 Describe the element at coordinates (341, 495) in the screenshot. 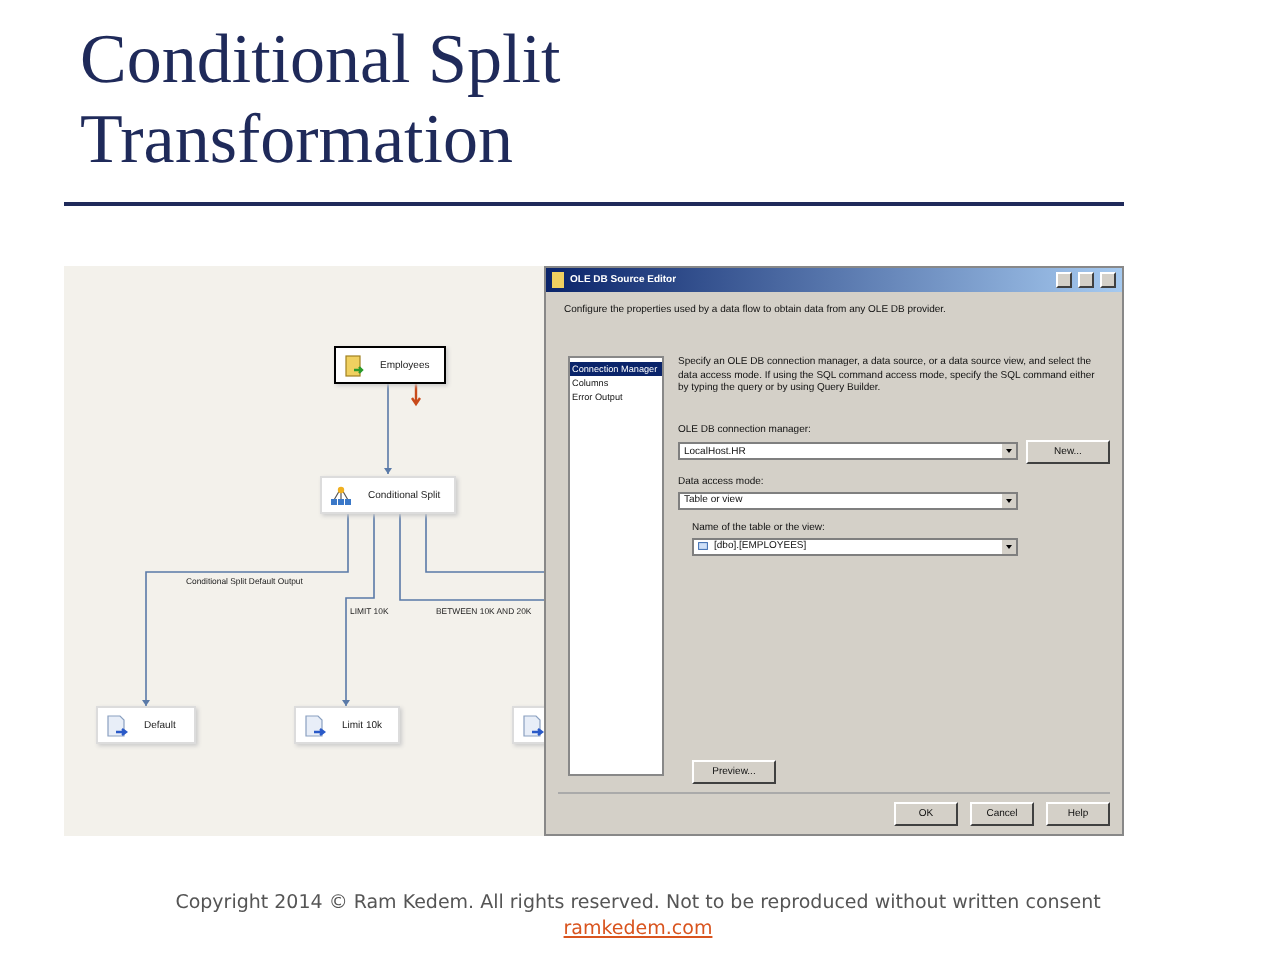

I see `split-icon` at that location.